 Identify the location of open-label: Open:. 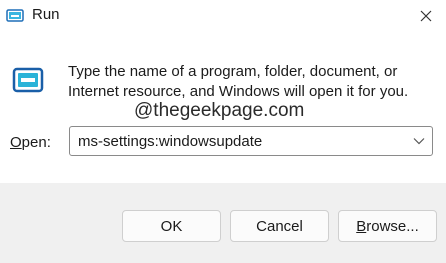
(30, 142).